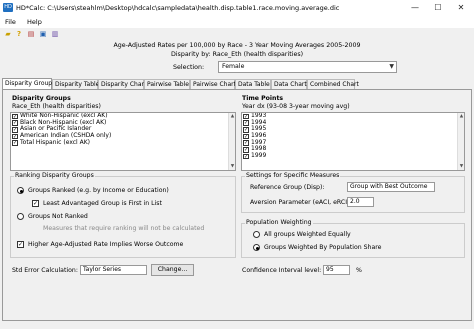 Image resolution: width=474 pixels, height=329 pixels. I want to click on aversion-label: Aversion Parameter (eACI, eRCI):, so click(301, 202).